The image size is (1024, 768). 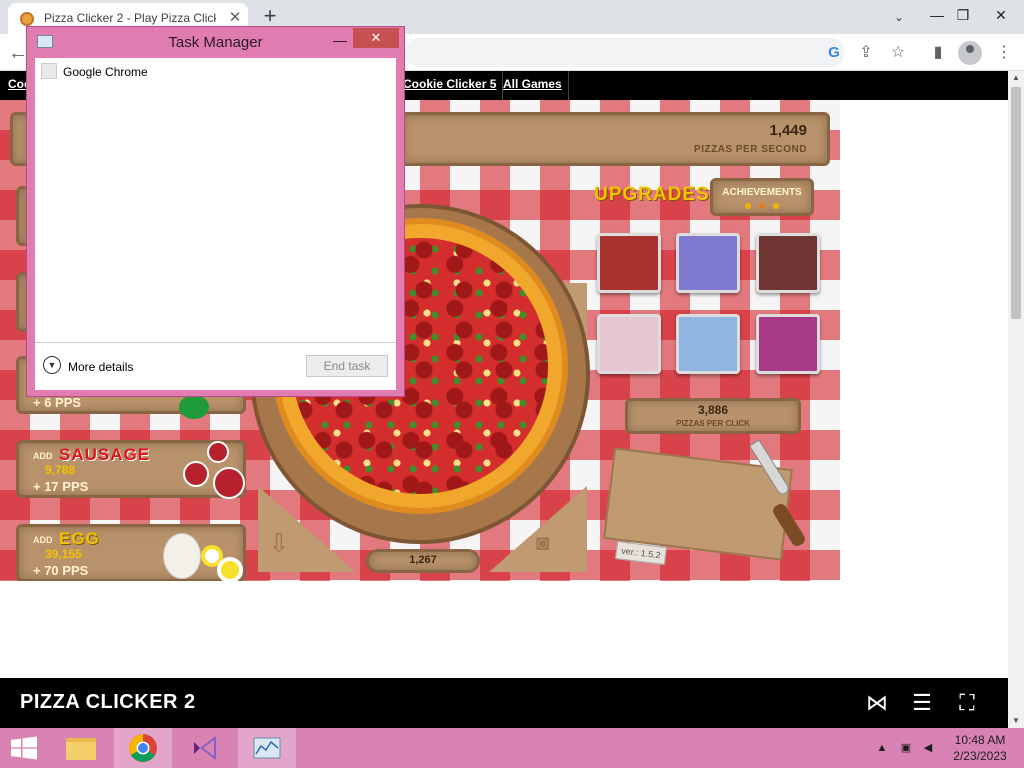 What do you see at coordinates (629, 344) in the screenshot?
I see `upgrade-tile-garden` at bounding box center [629, 344].